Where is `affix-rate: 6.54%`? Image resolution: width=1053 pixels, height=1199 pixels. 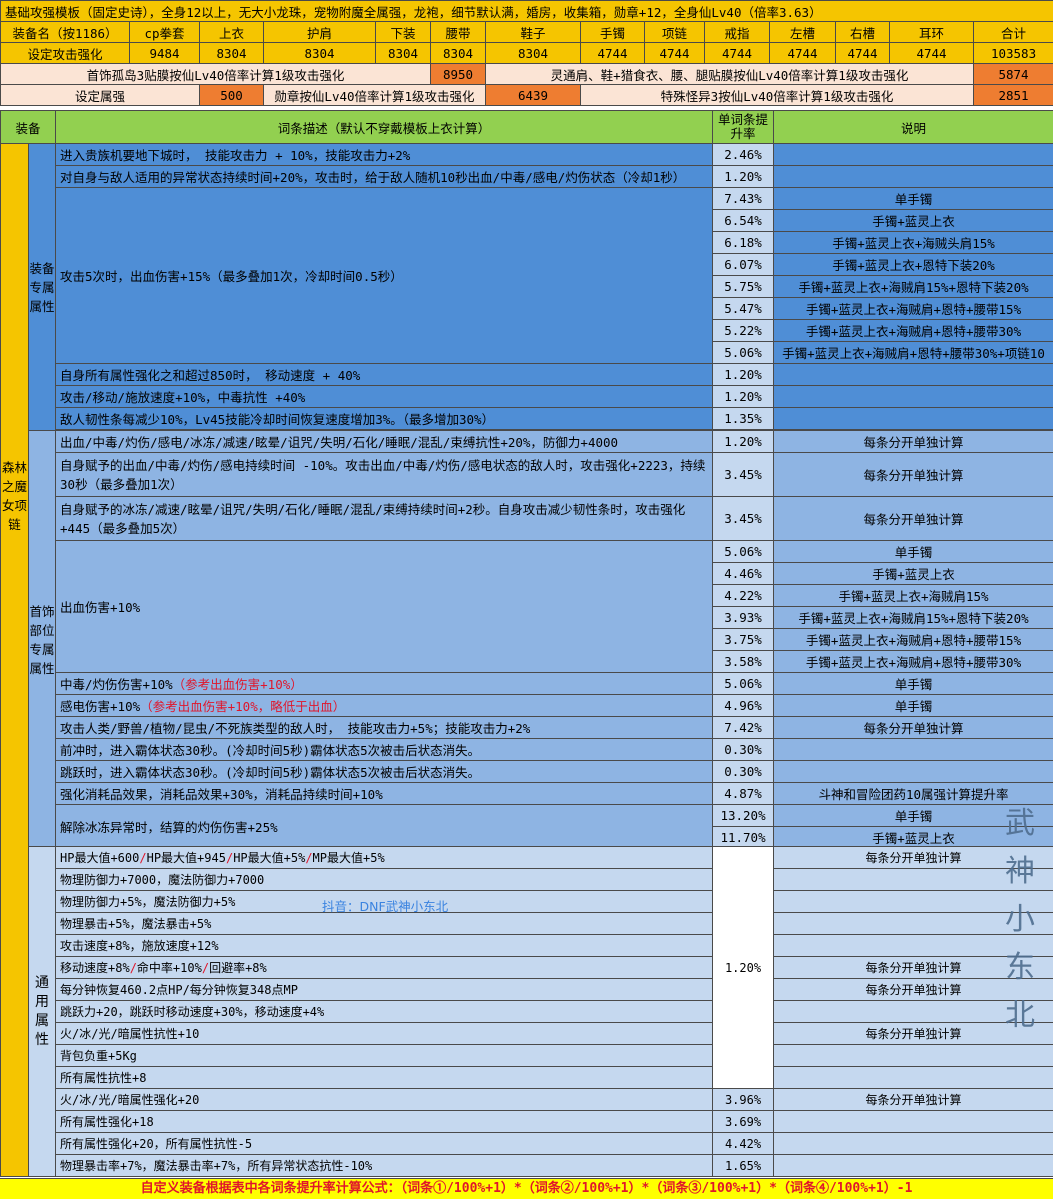 affix-rate: 6.54% is located at coordinates (743, 221).